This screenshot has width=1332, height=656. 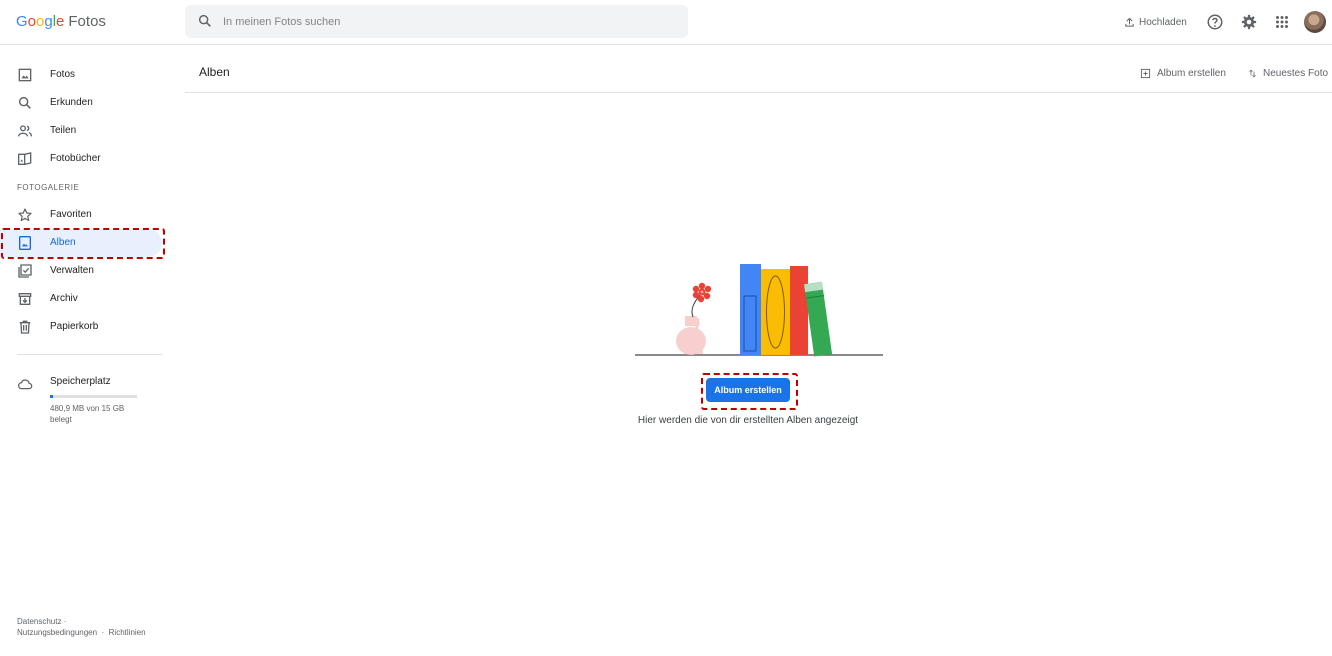 I want to click on sidebar-item-alben: Alben, so click(x=81, y=243).